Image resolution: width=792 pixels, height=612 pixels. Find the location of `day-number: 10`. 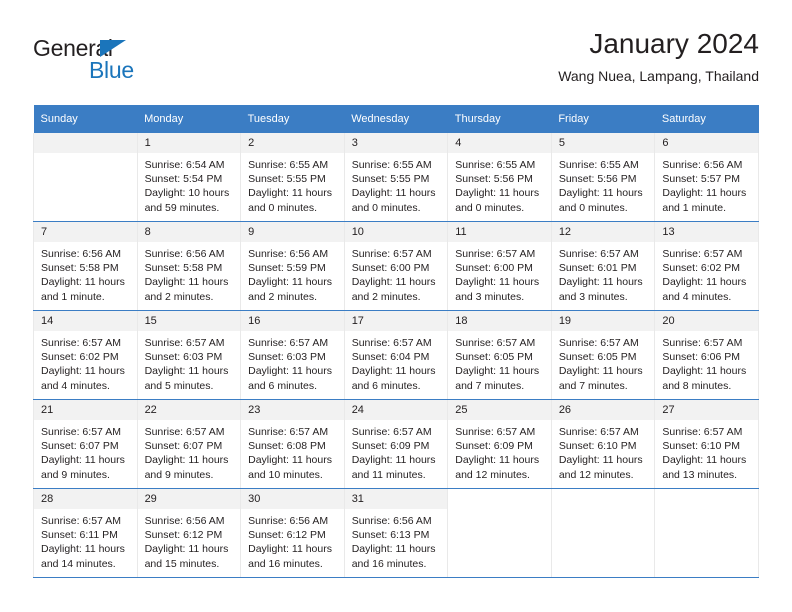

day-number: 10 is located at coordinates (396, 232).